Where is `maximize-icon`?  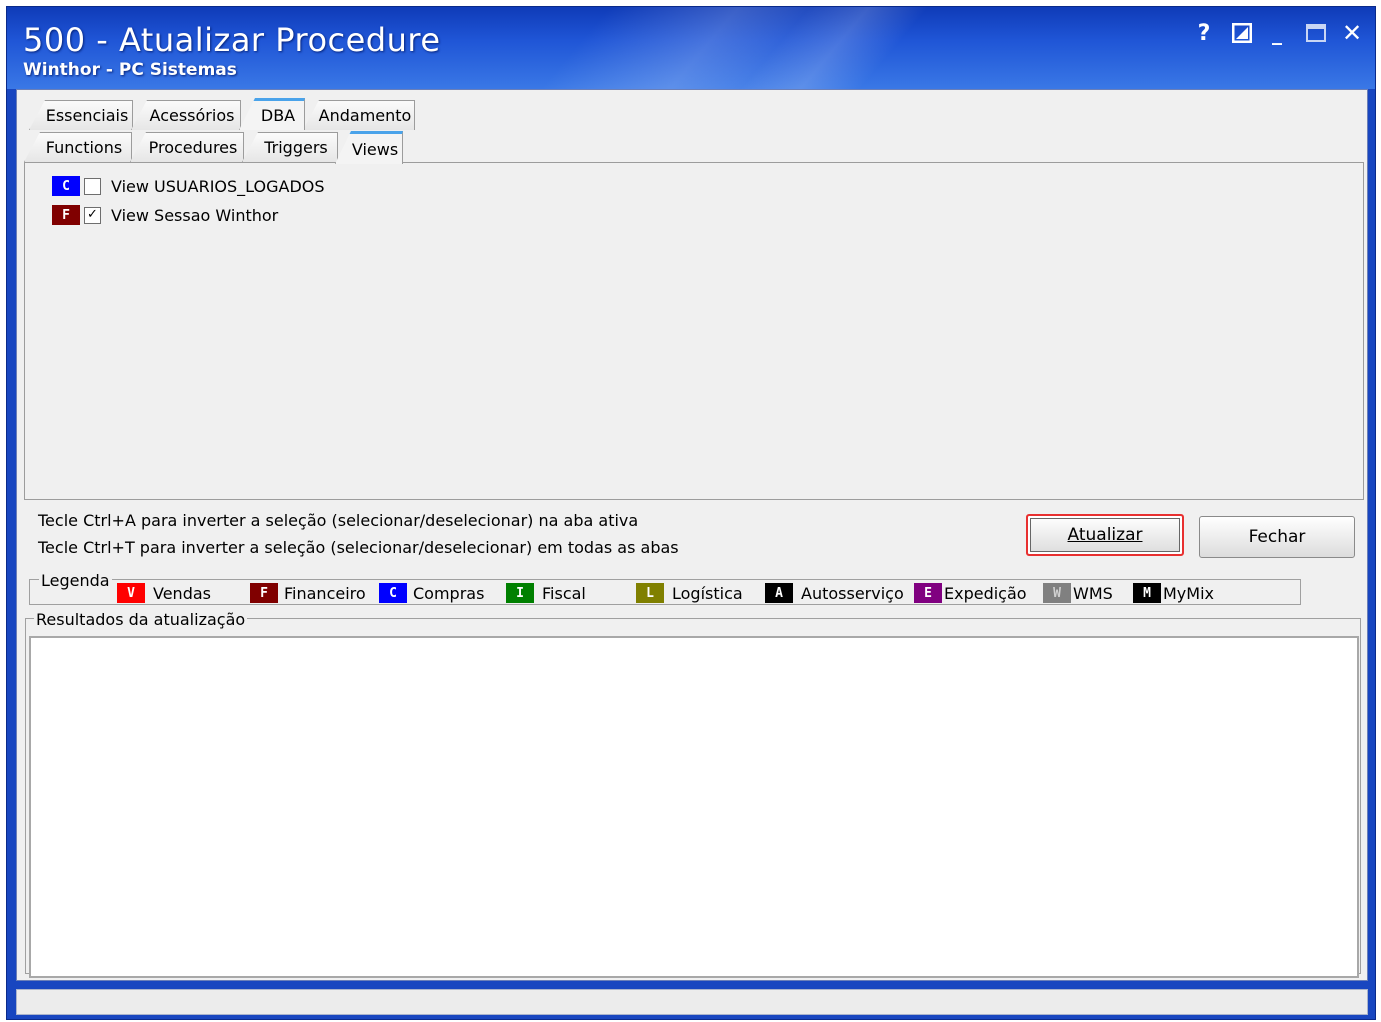 maximize-icon is located at coordinates (1316, 33).